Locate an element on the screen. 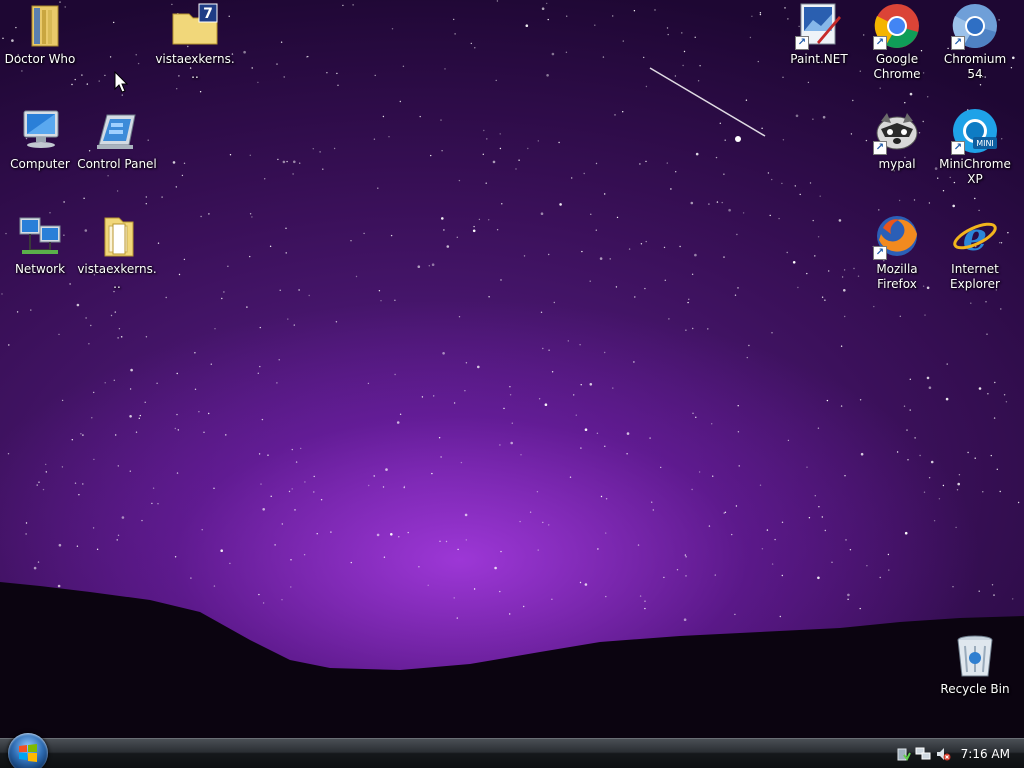  svg-text: MINI is located at coordinates (985, 143).